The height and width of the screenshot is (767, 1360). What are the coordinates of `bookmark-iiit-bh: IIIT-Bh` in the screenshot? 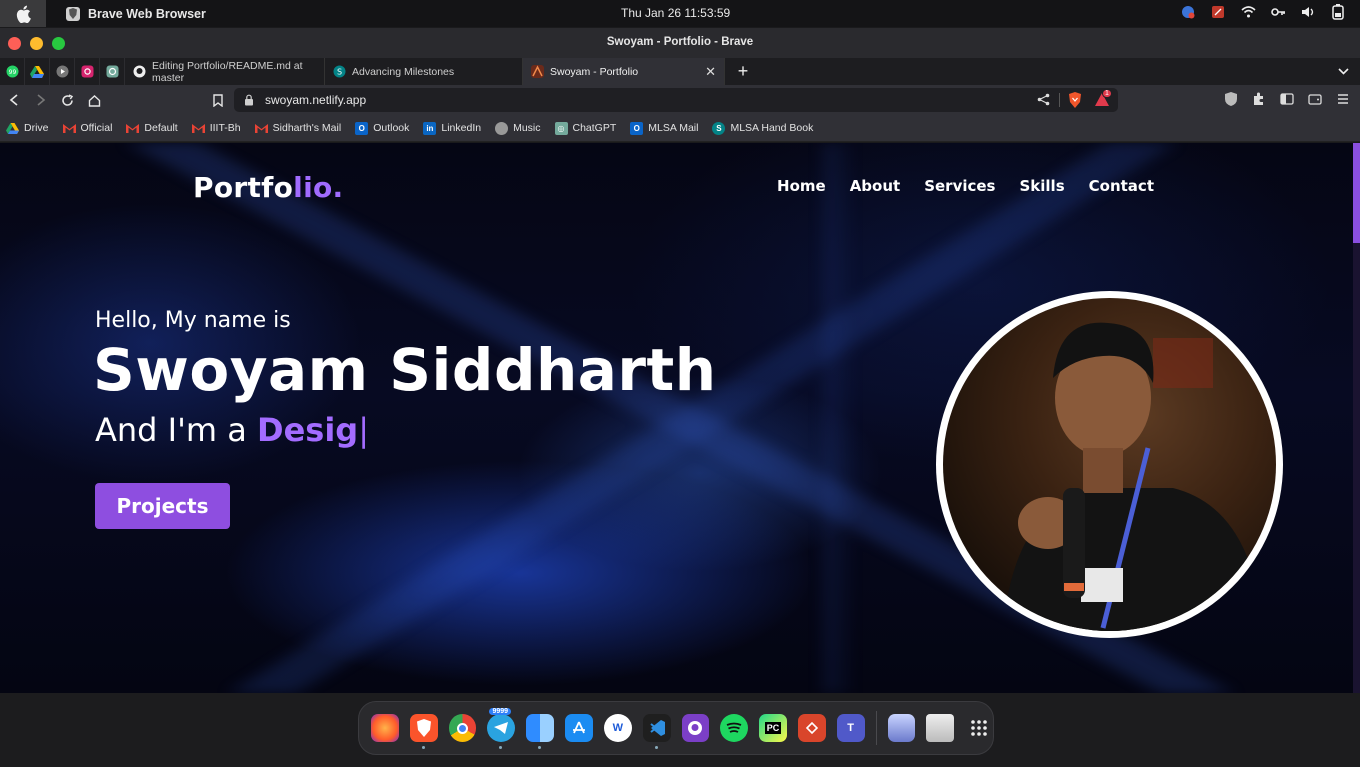 It's located at (216, 128).